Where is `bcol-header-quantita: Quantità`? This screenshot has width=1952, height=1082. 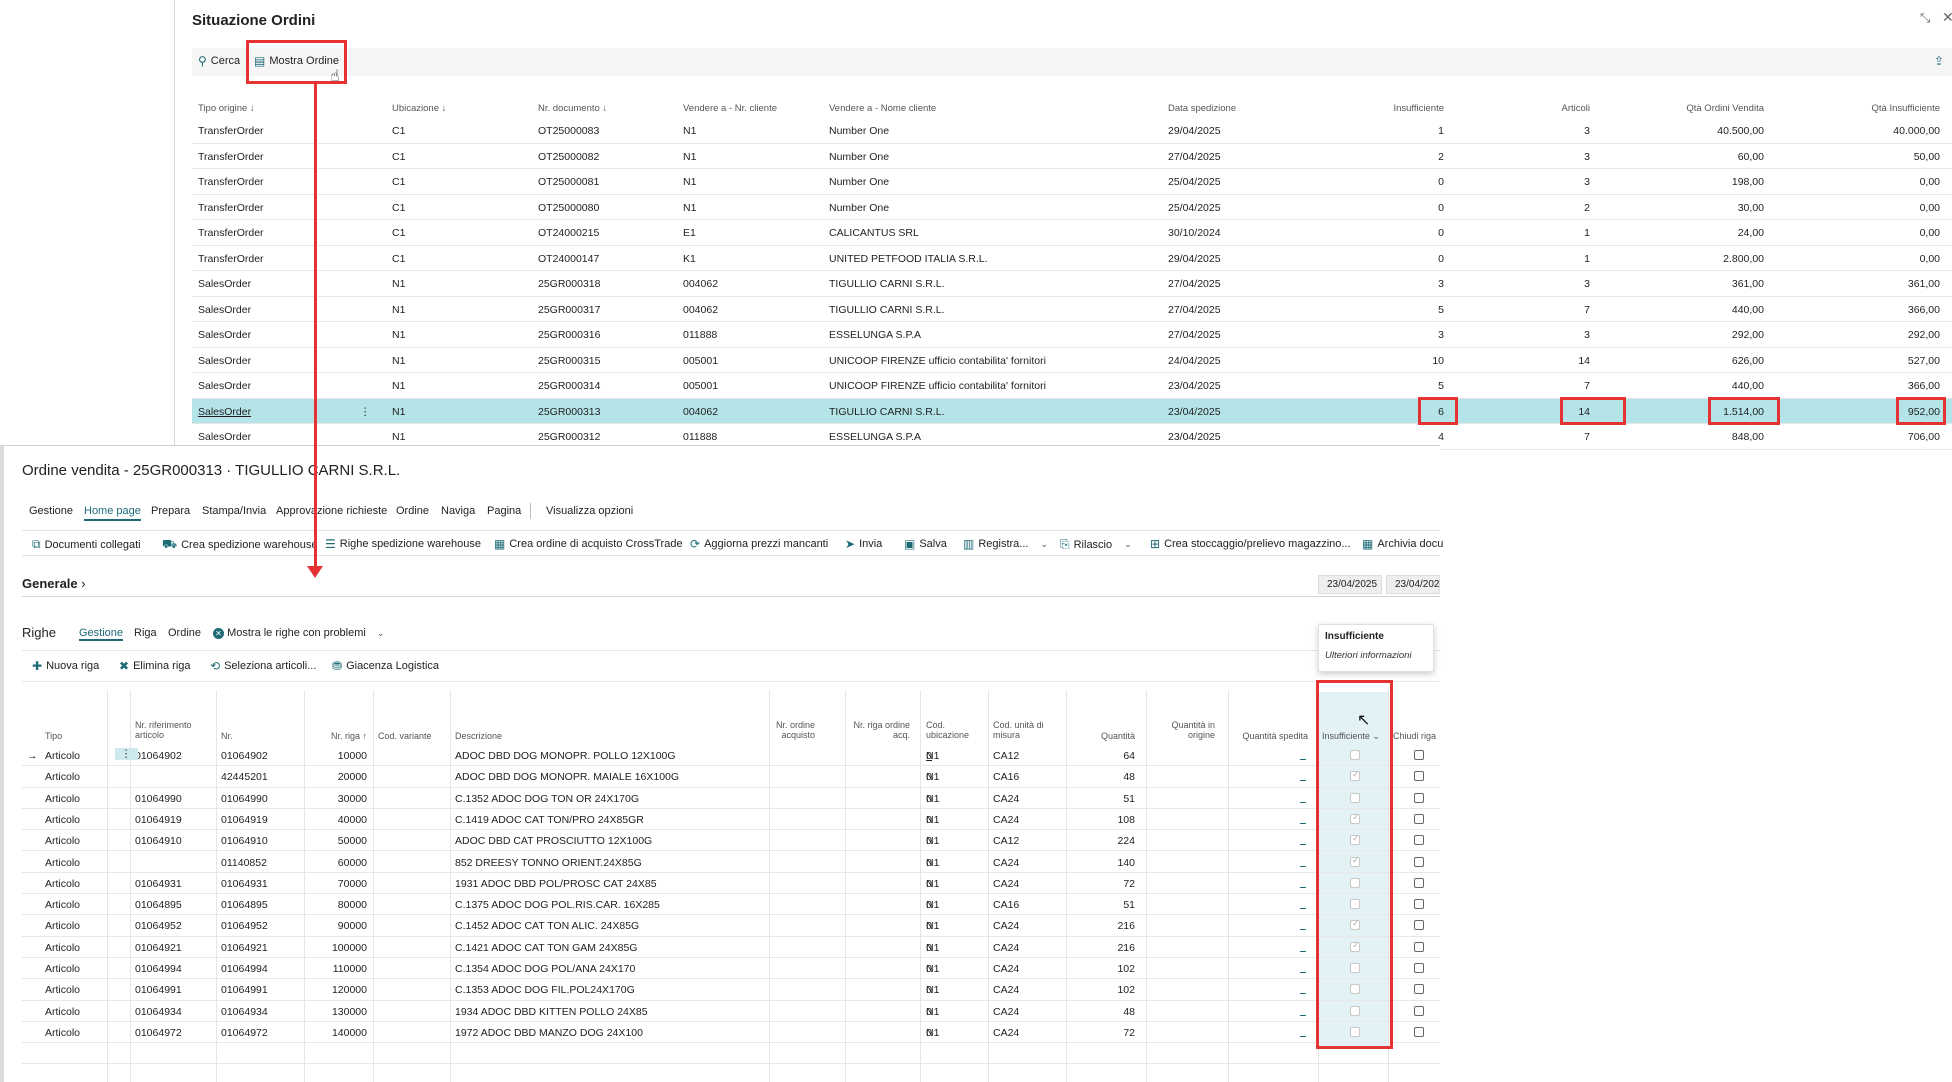 bcol-header-quantita: Quantità is located at coordinates (1102, 736).